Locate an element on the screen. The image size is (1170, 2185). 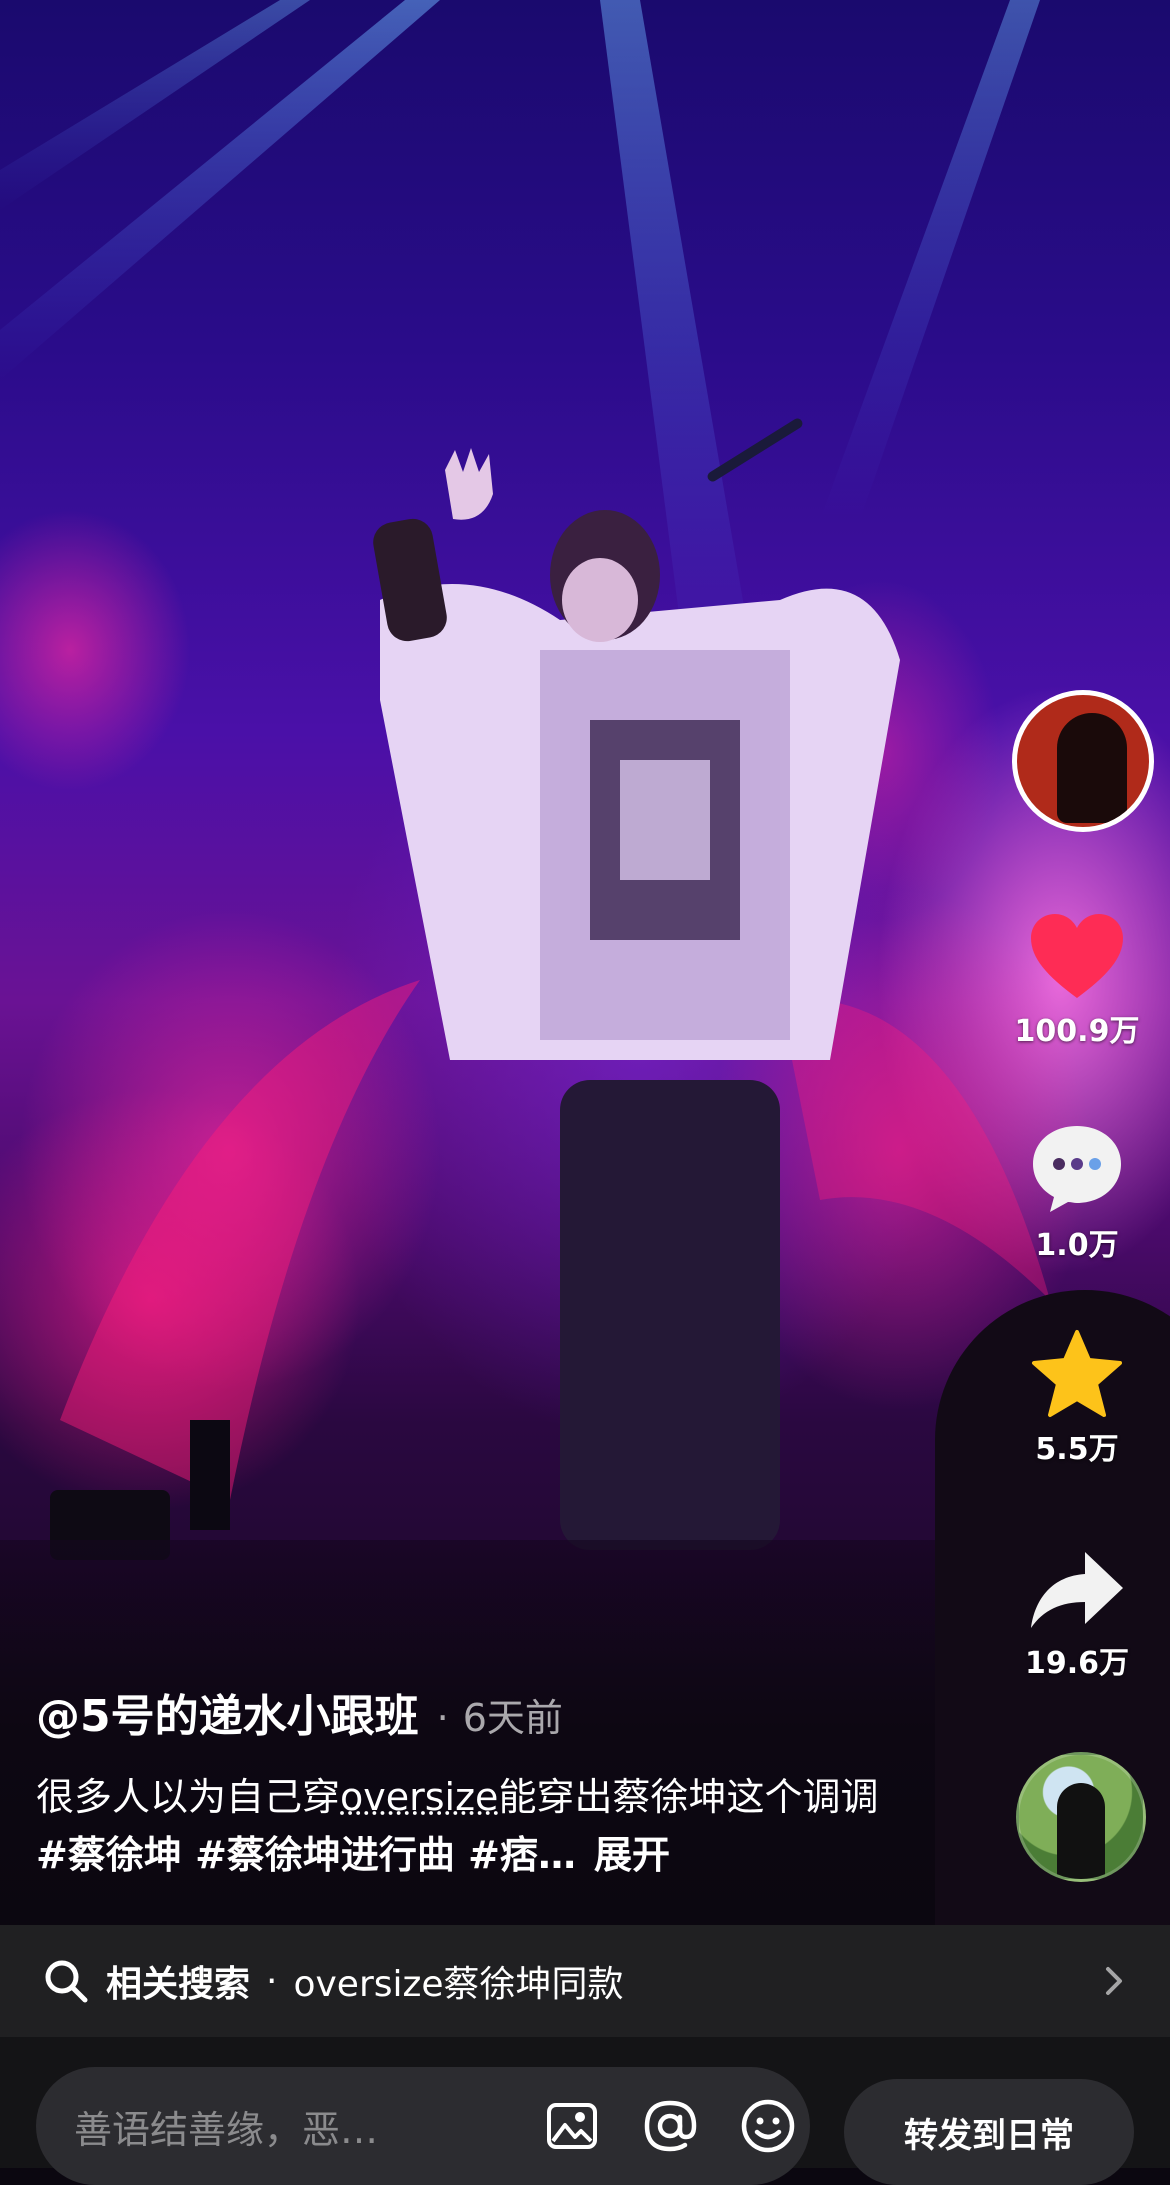
author-name: @5号的递水小跟班 is located at coordinates (227, 1712).